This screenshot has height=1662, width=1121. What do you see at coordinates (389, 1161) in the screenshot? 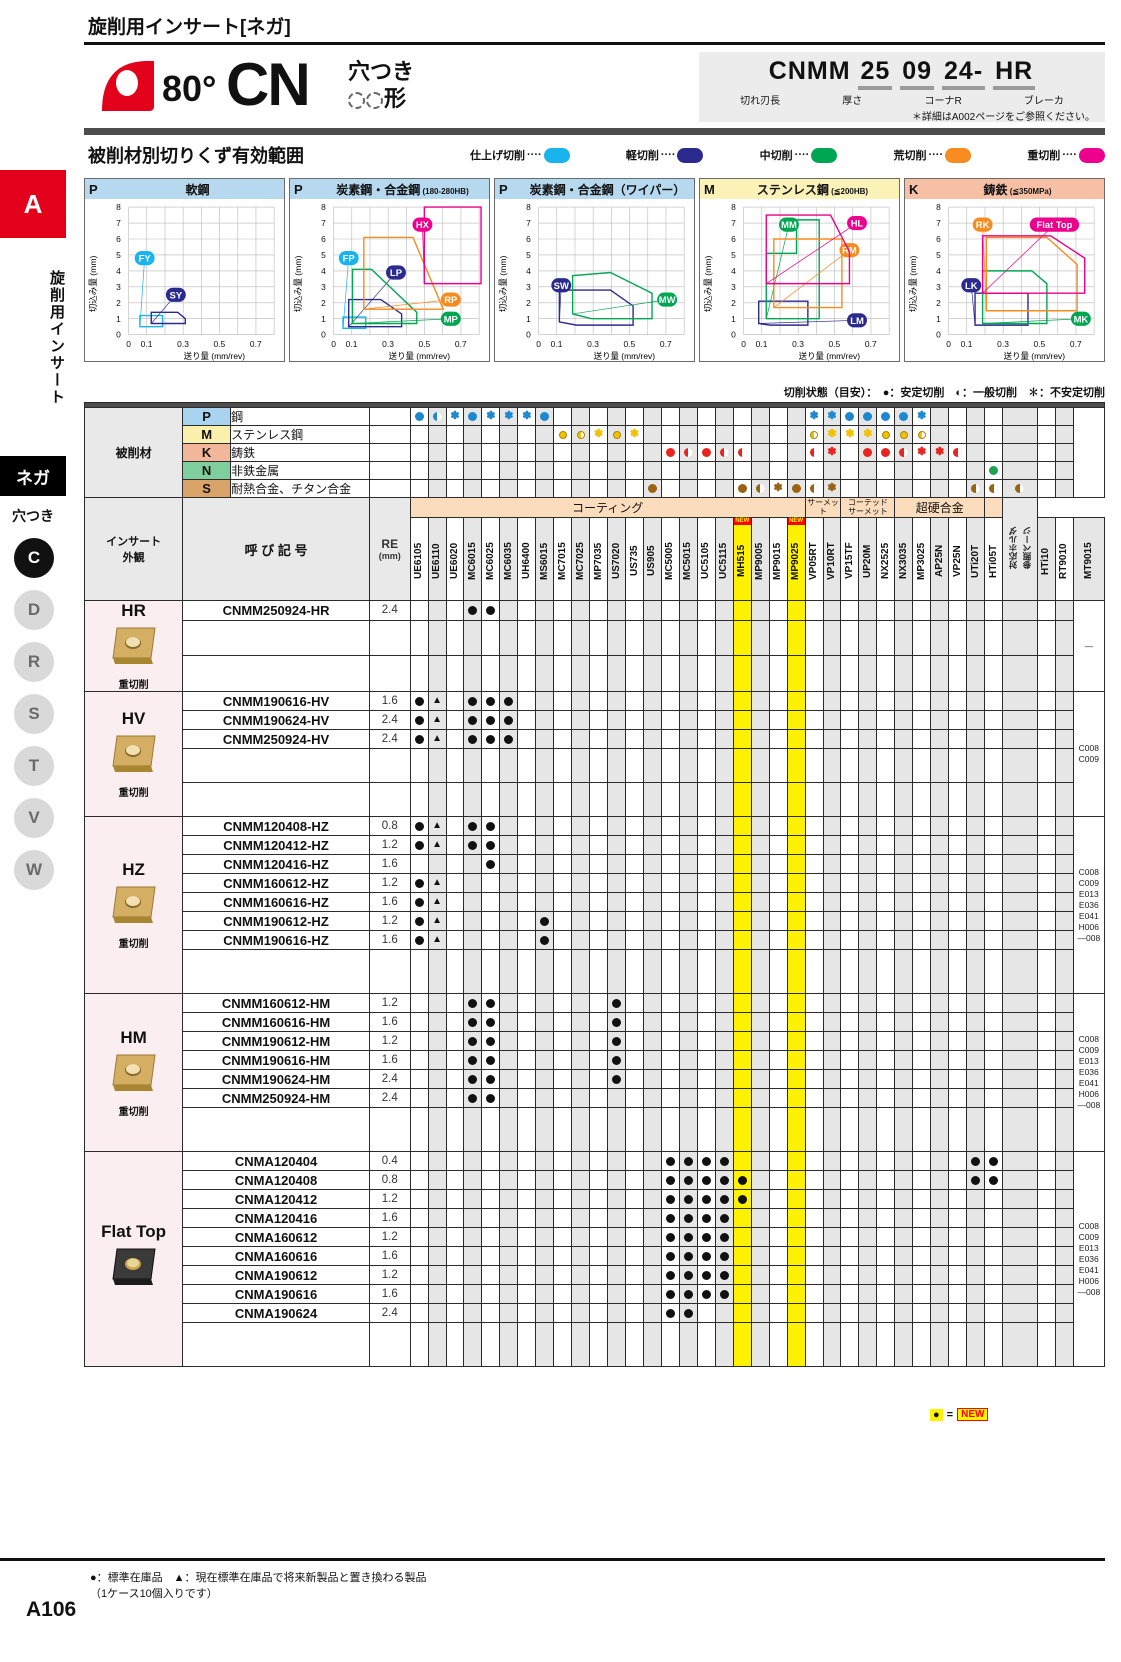
I see `insert-re: 0.4` at bounding box center [389, 1161].